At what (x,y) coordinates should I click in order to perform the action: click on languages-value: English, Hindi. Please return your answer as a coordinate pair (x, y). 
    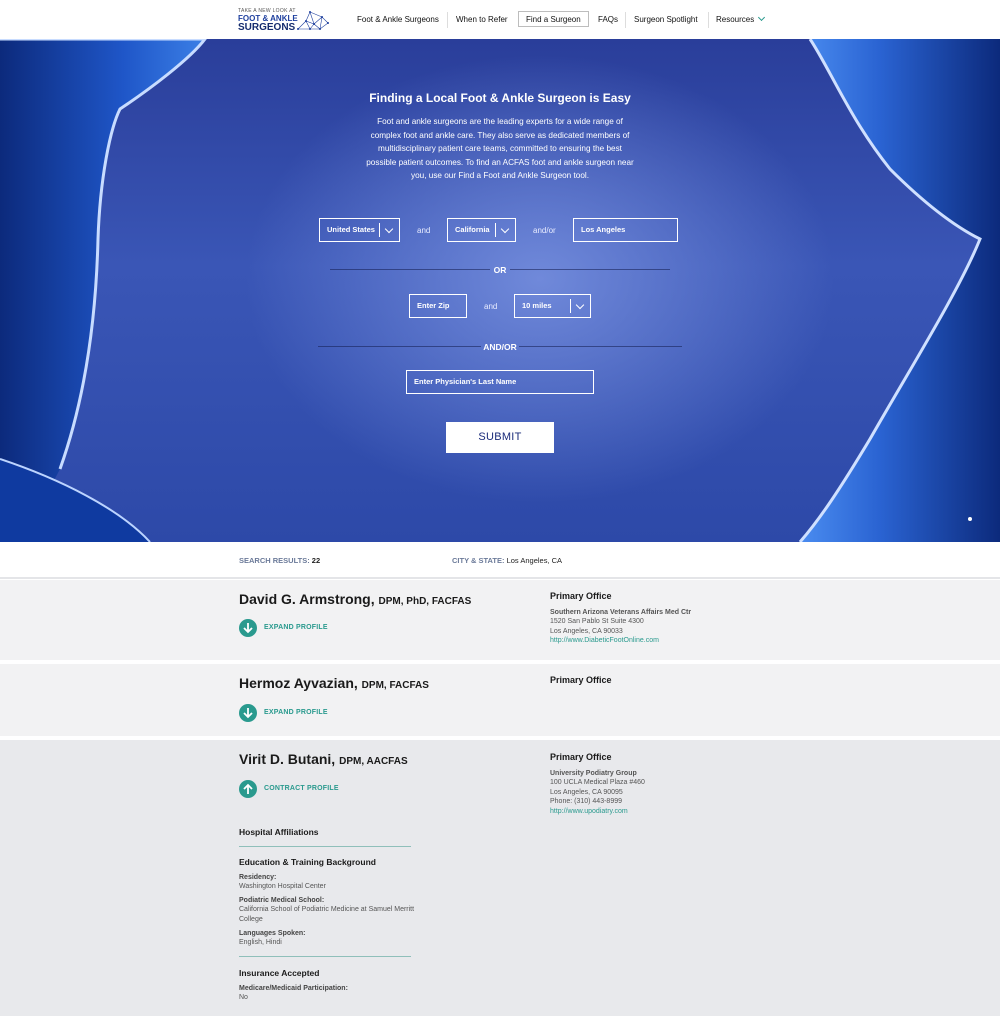
    Looking at the image, I should click on (260, 943).